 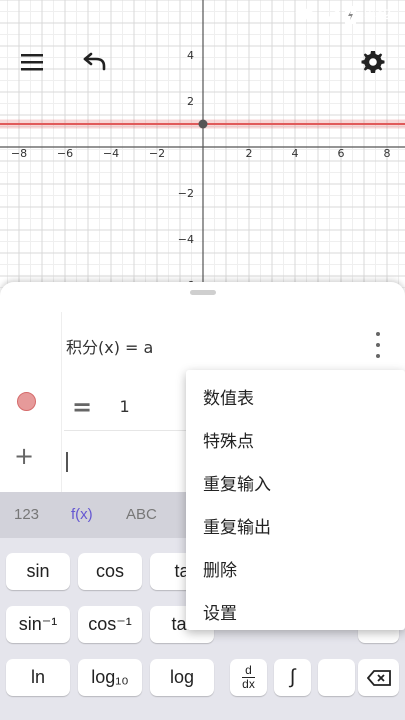 I want to click on key-arccos: cos⁻¹, so click(x=110, y=624).